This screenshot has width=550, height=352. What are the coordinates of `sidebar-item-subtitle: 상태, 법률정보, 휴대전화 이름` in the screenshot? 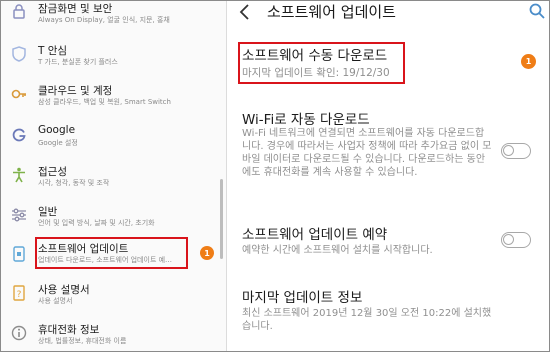 It's located at (82, 341).